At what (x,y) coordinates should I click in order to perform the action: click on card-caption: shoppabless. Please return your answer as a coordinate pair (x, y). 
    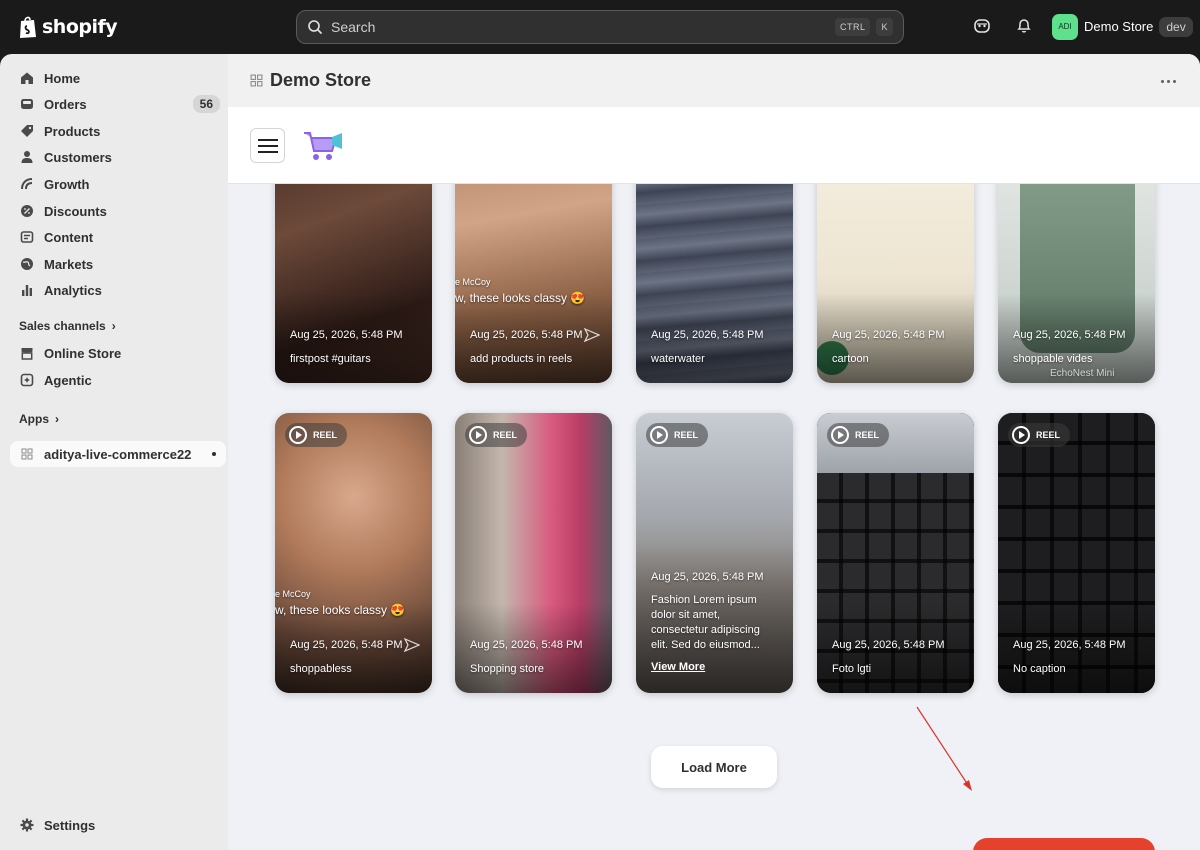
    Looking at the image, I should click on (321, 669).